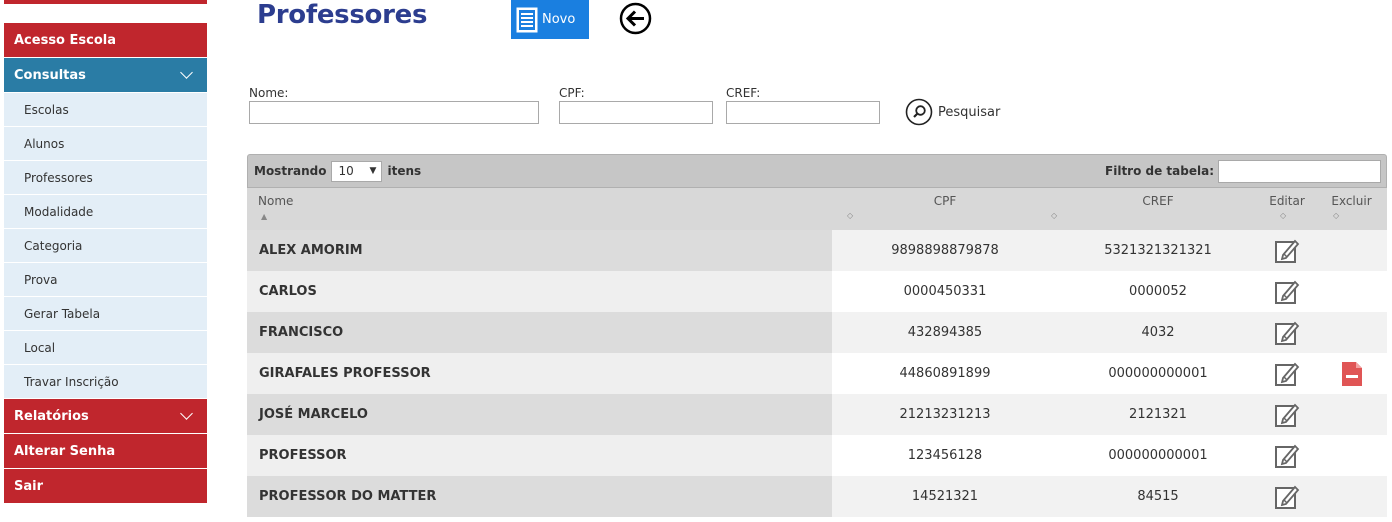 The image size is (1392, 522). I want to click on table-row: PROFESSOR DO MATTER 14521321 84515, so click(817, 496).